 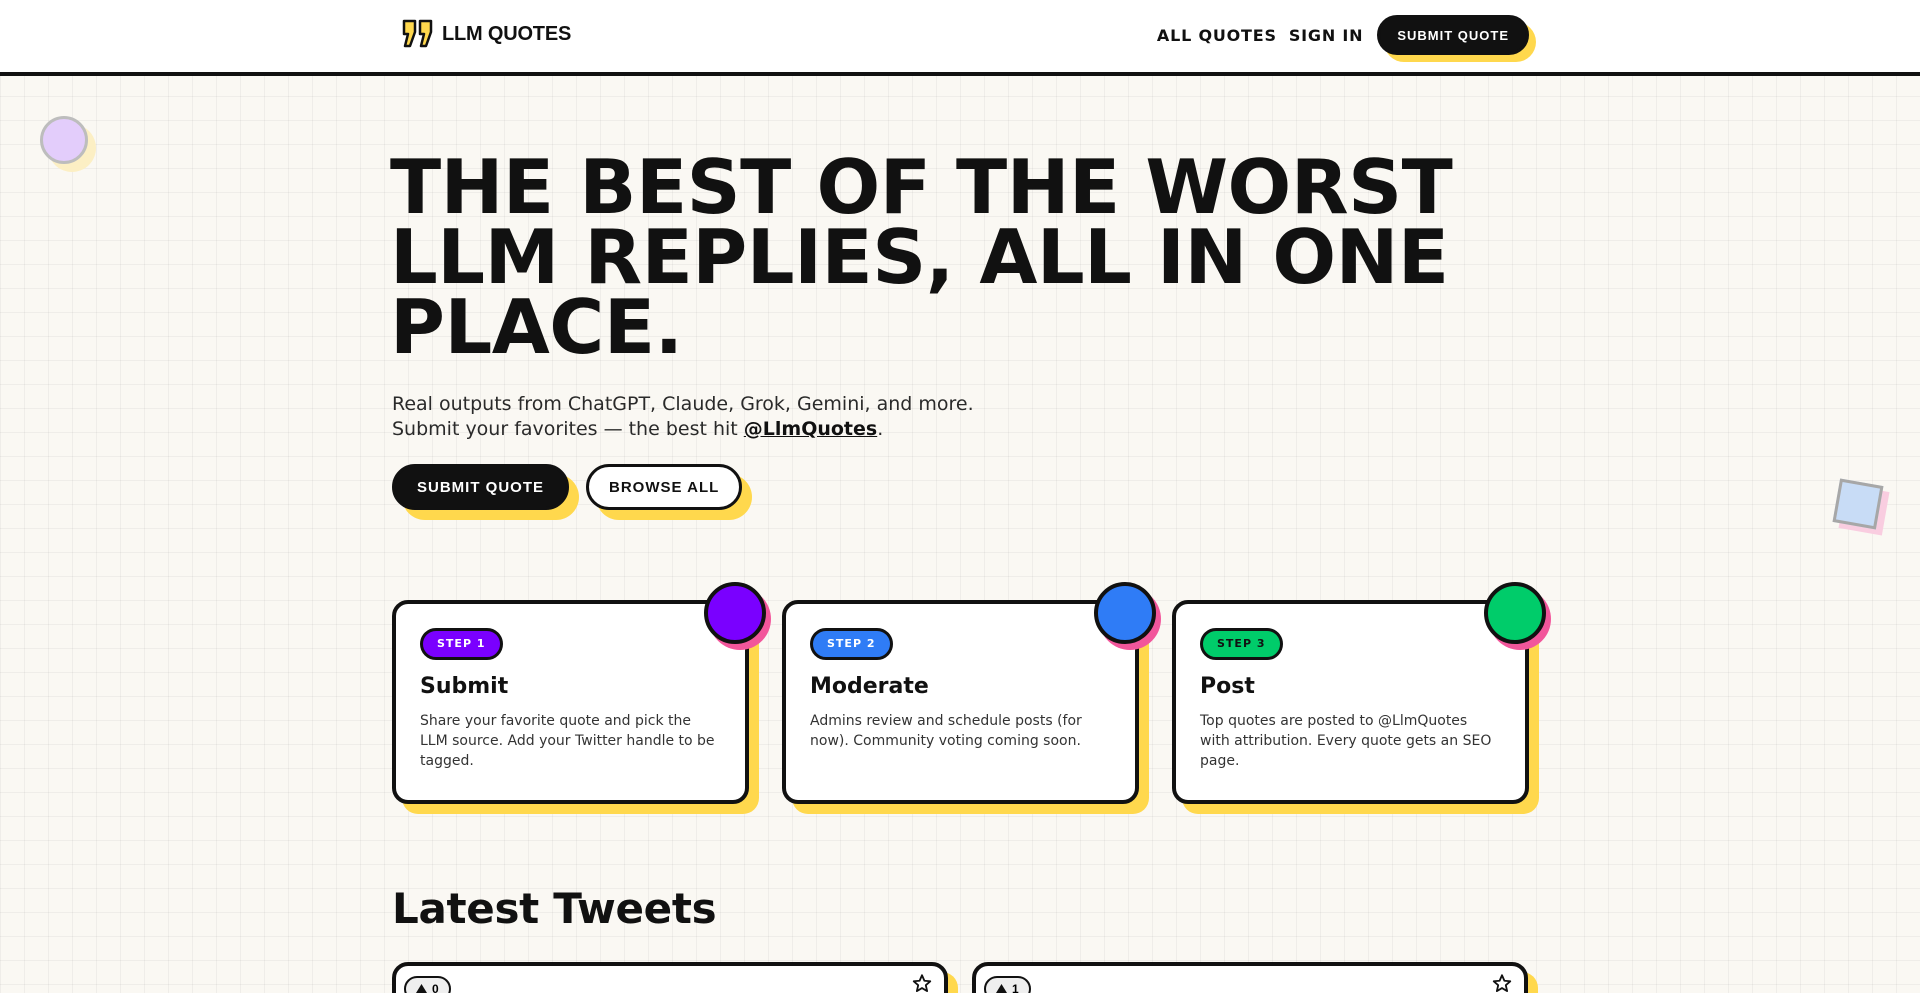 I want to click on main-nav: ALL QUOTES SIGN IN SUBMIT QUOTE, so click(x=1346, y=38).